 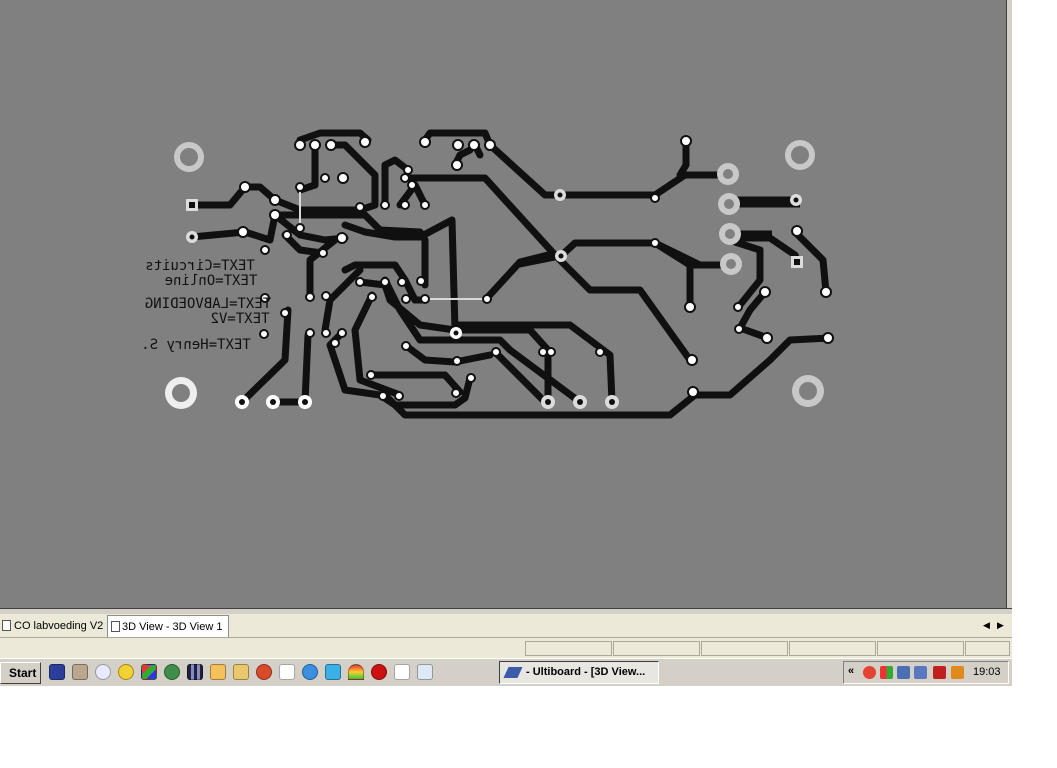 I want to click on monitor-icon, so click(x=920, y=672).